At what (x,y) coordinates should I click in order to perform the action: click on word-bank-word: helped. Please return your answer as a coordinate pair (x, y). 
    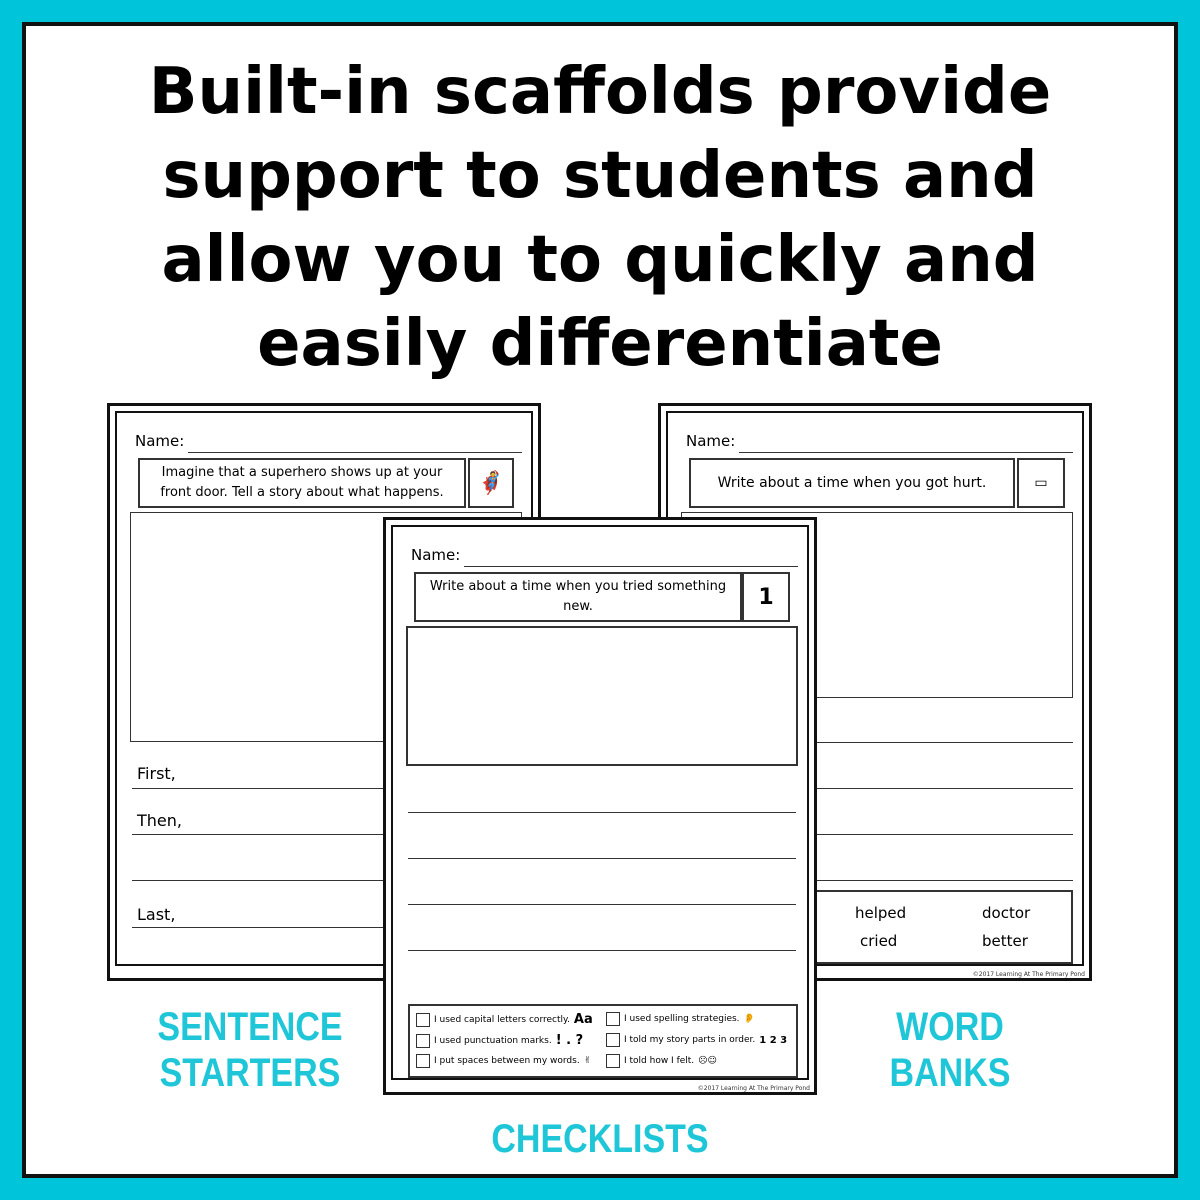
    Looking at the image, I should click on (881, 913).